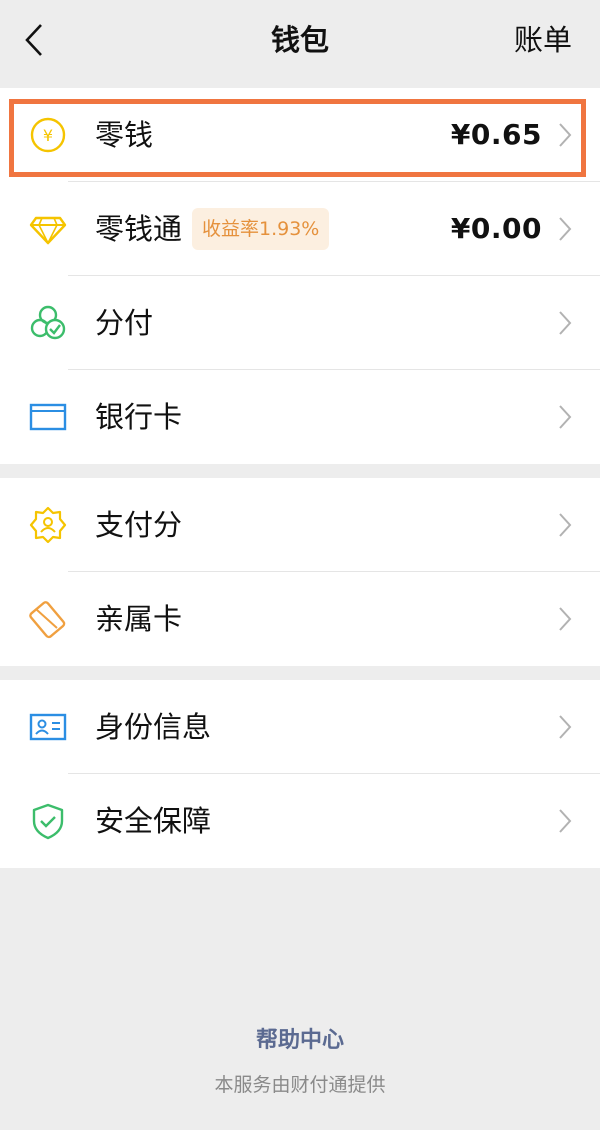 This screenshot has width=600, height=1130. Describe the element at coordinates (300, 619) in the screenshot. I see `row-family-card: 亲属卡` at that location.